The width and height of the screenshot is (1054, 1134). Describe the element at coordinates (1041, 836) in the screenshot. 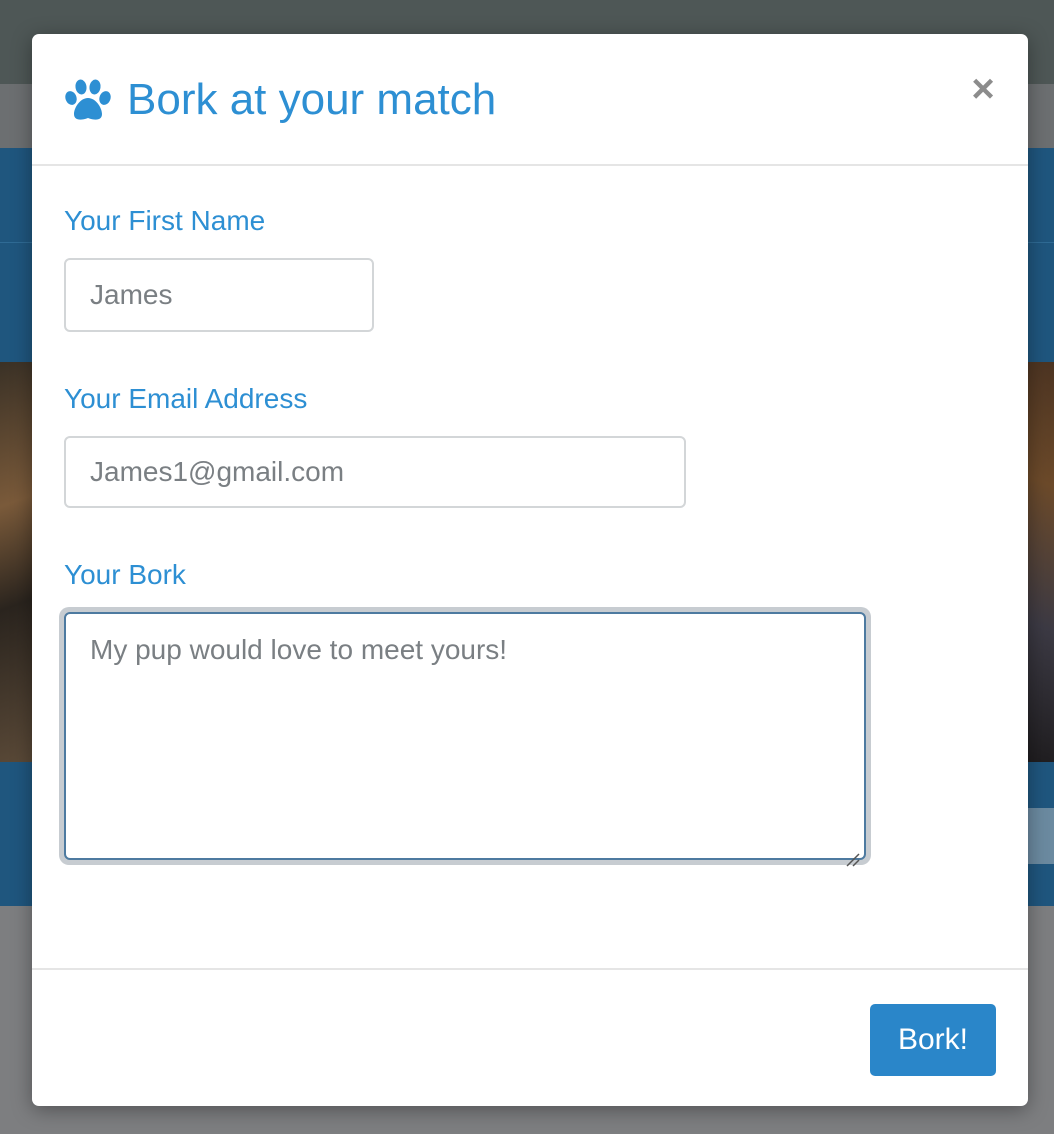

I see `background-button` at that location.